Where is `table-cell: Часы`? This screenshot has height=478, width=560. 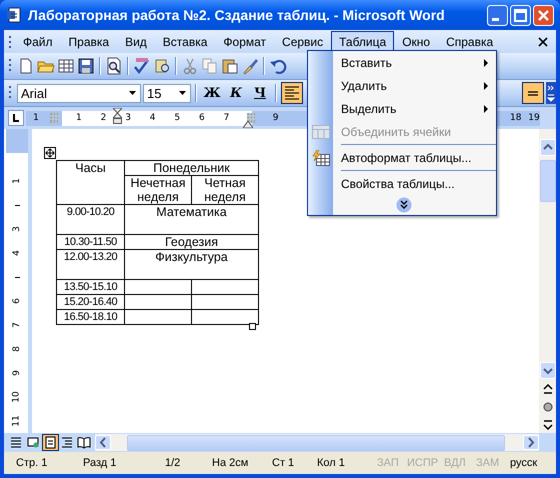 table-cell: Часы is located at coordinates (90, 182).